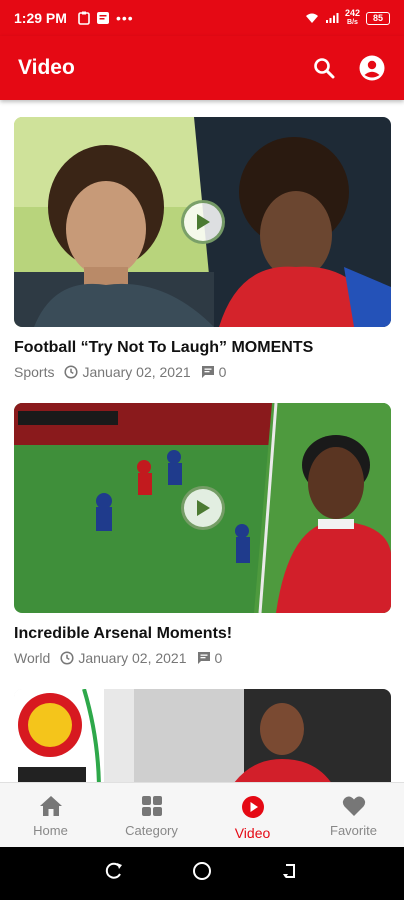 The width and height of the screenshot is (404, 900). What do you see at coordinates (252, 833) in the screenshot?
I see `nav-video-label: Video` at bounding box center [252, 833].